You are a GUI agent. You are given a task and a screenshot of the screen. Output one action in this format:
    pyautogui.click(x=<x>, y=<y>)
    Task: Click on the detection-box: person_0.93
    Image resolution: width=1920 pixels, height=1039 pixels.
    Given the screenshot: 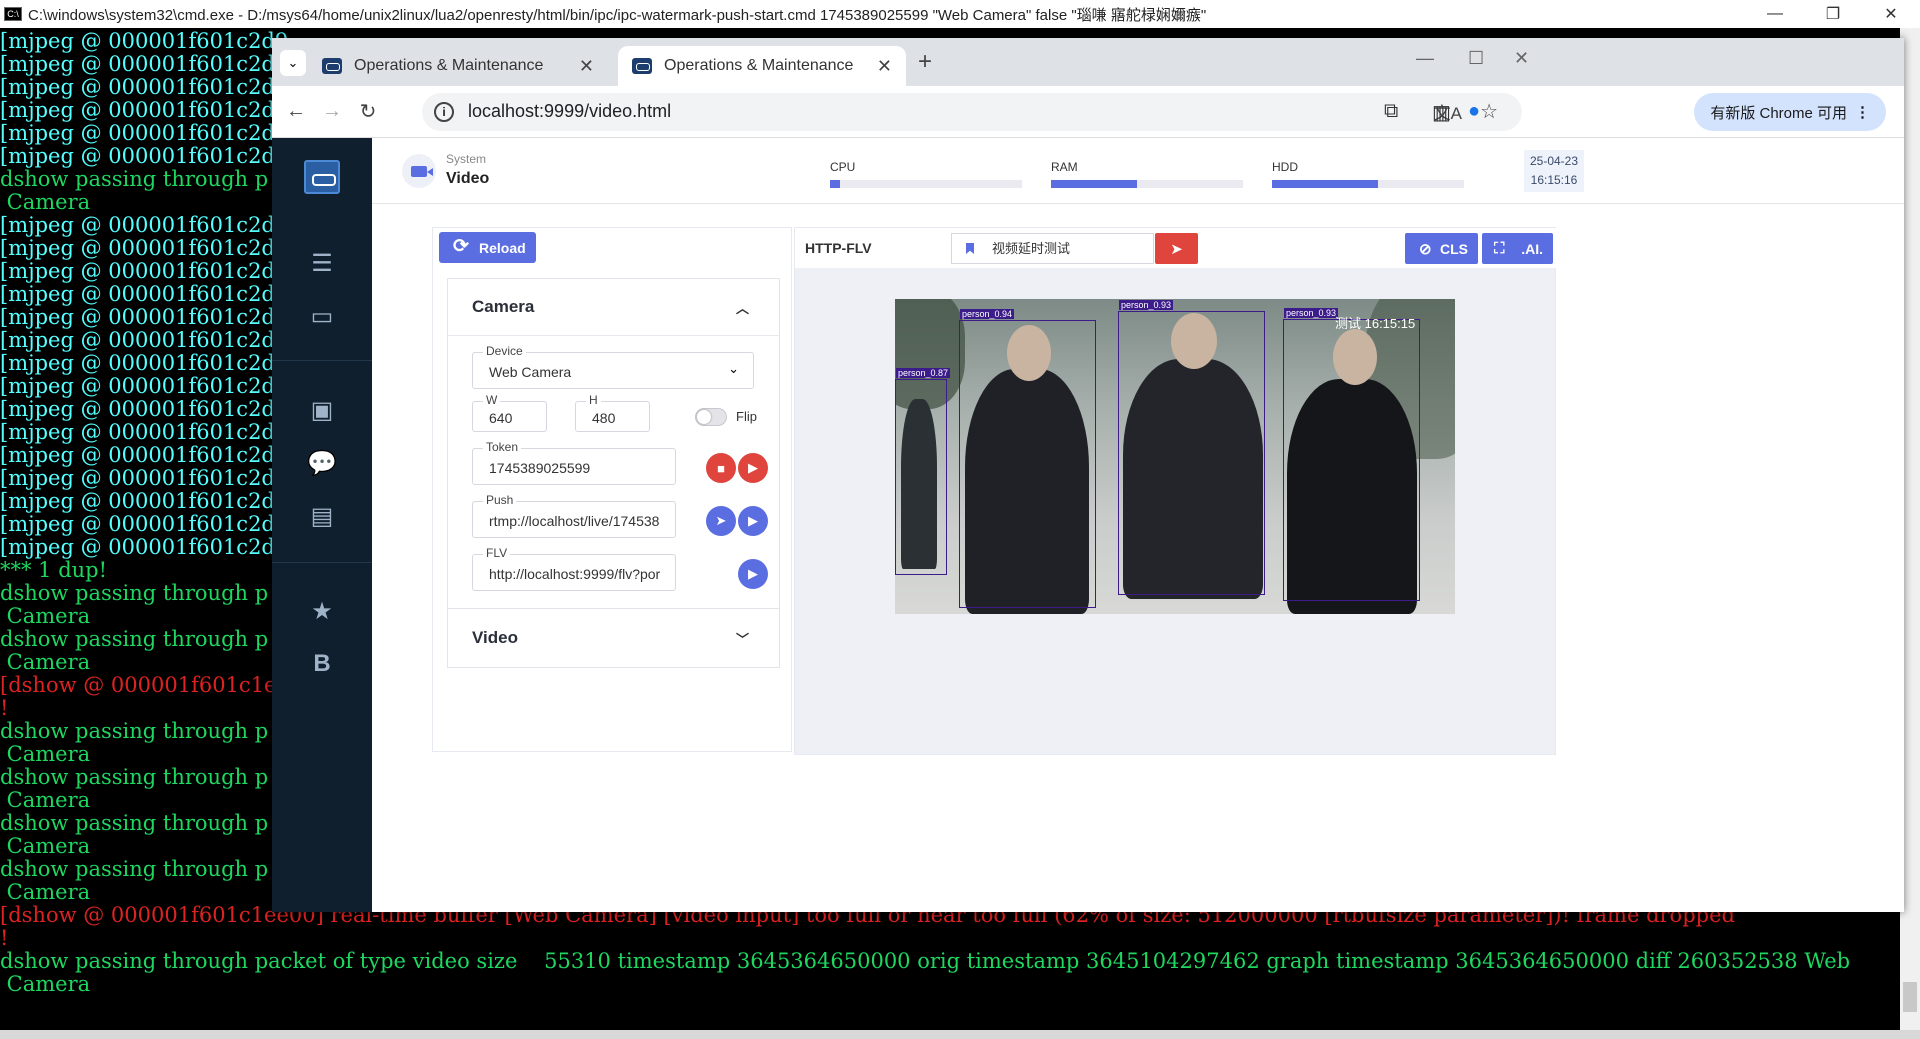 What is the action you would take?
    pyautogui.click(x=1351, y=454)
    